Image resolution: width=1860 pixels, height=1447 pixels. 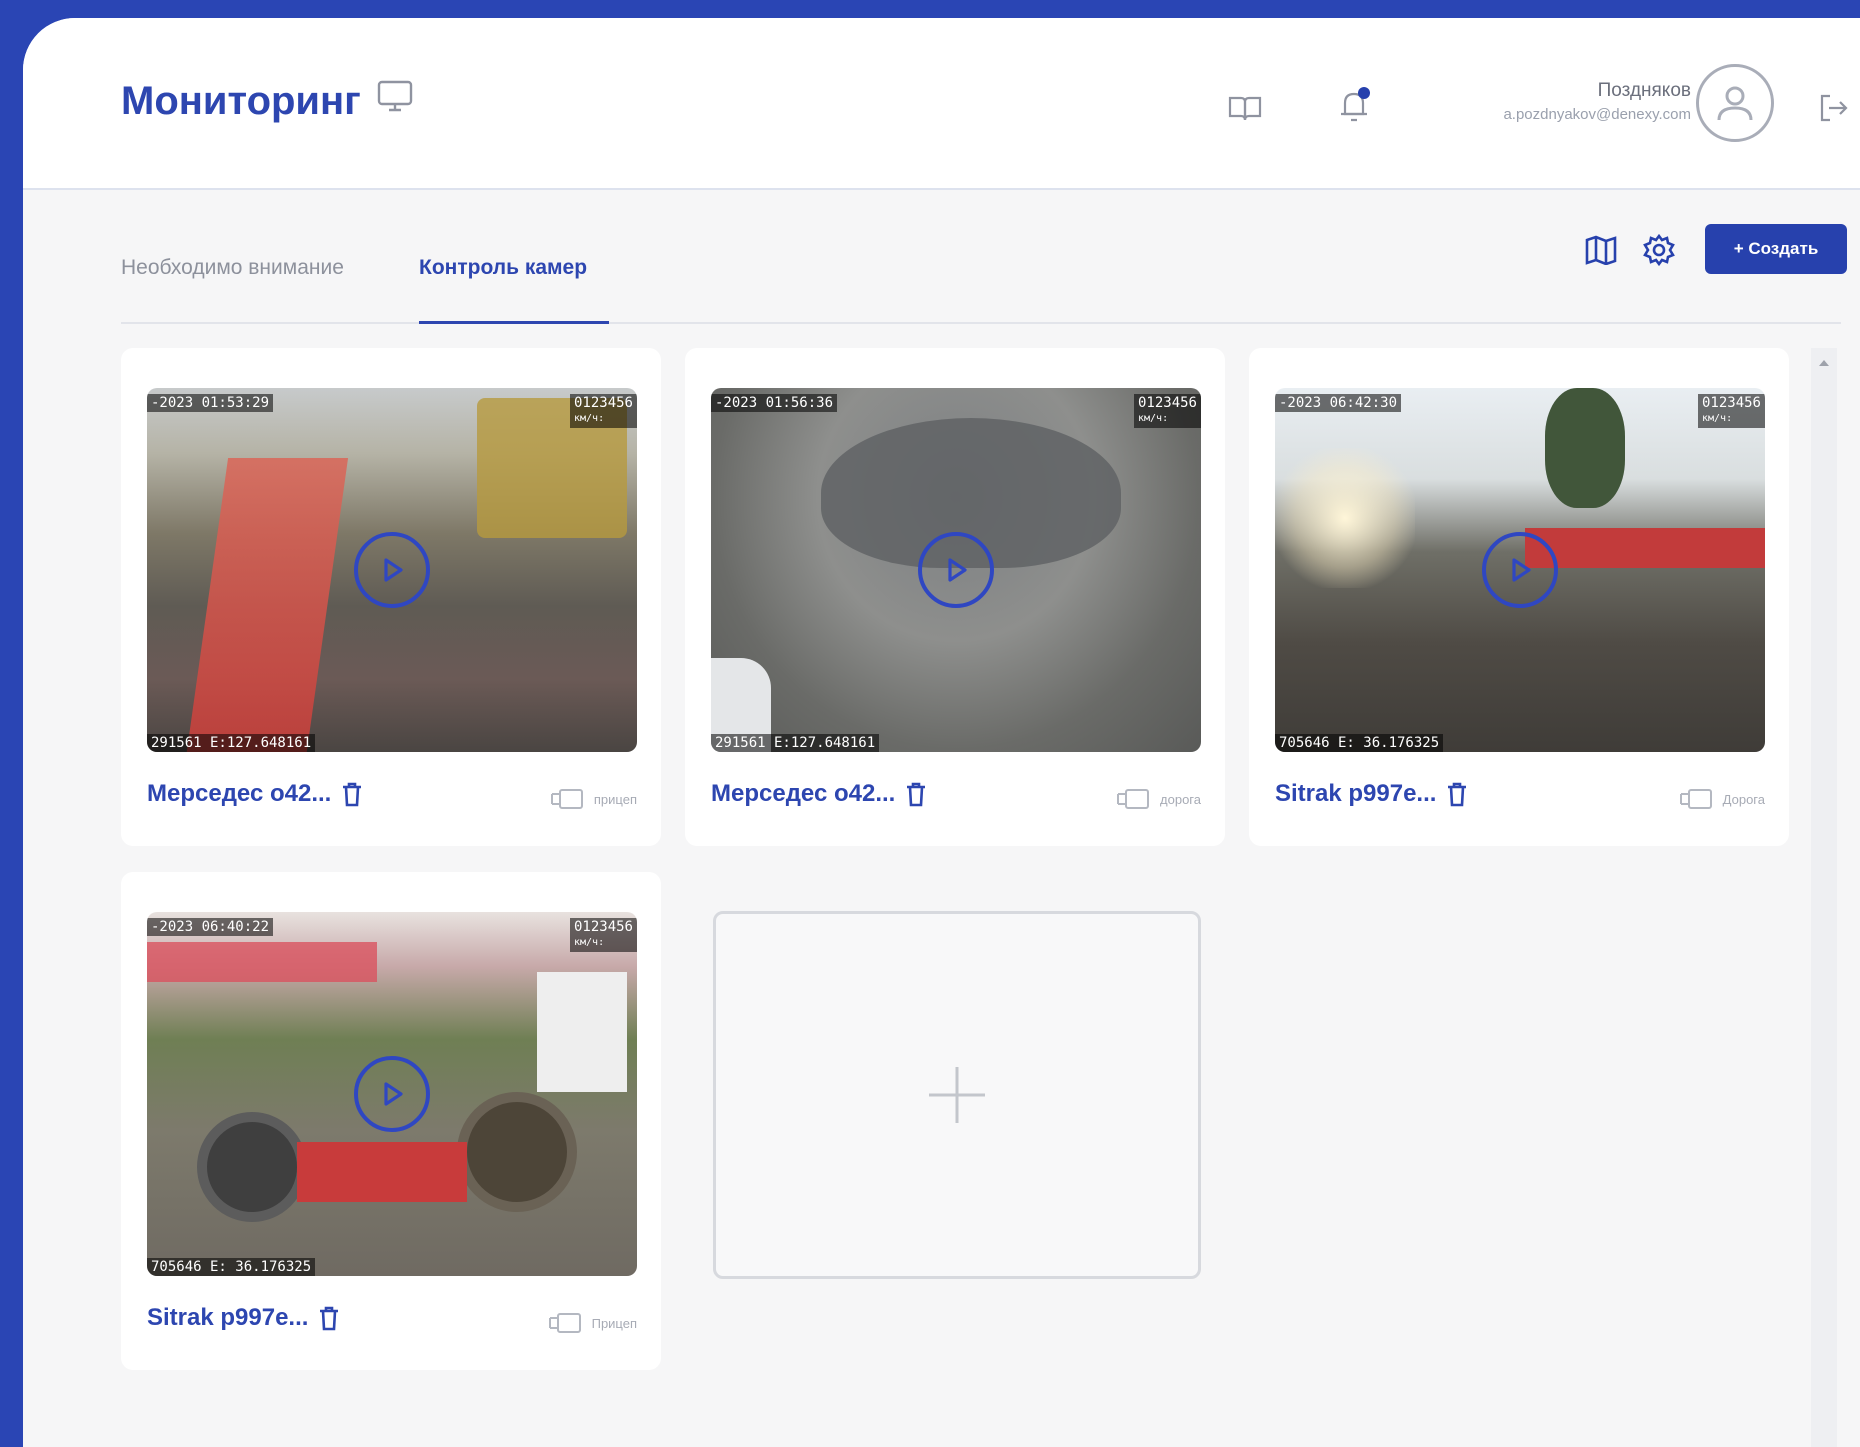 I want to click on tab-attention: Необходимо внимание, so click(x=232, y=268).